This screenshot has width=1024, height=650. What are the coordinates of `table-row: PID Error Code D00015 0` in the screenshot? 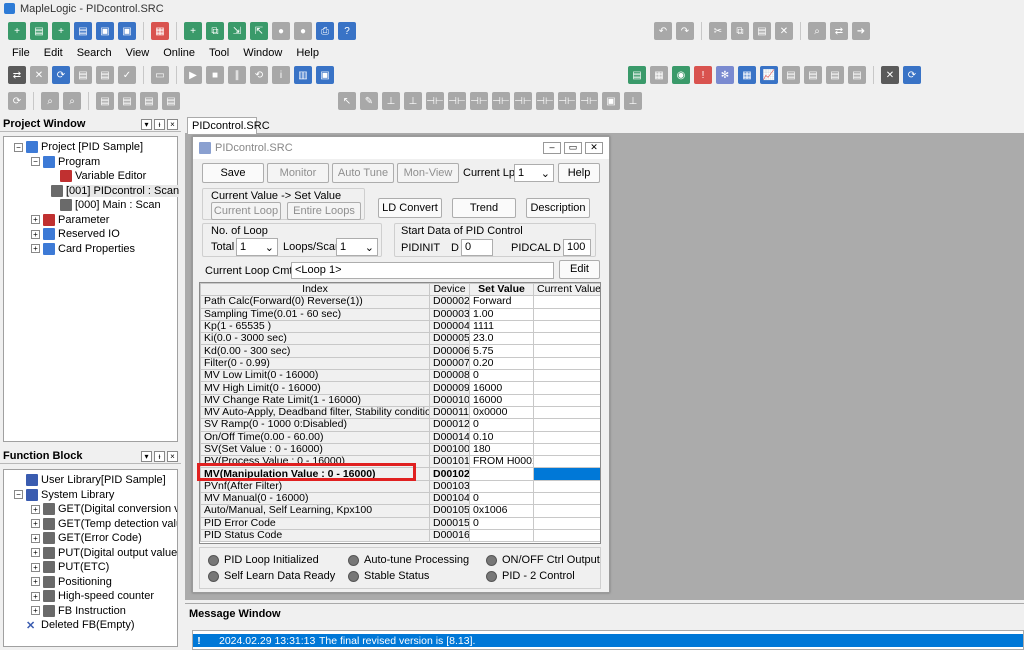 It's located at (400, 523).